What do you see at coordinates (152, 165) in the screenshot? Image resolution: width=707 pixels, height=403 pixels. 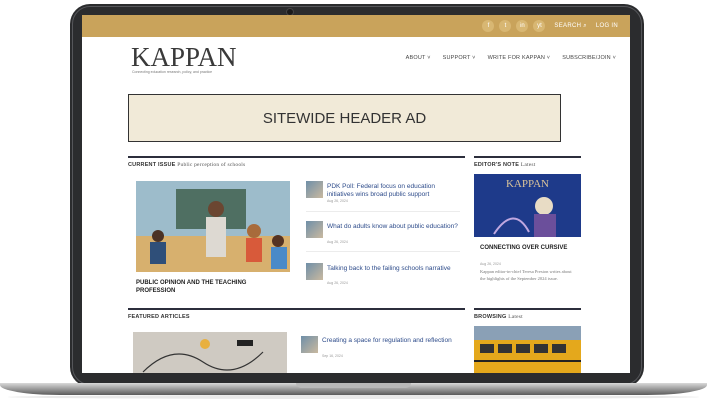 I see `section-title: CURRENT ISSUE` at bounding box center [152, 165].